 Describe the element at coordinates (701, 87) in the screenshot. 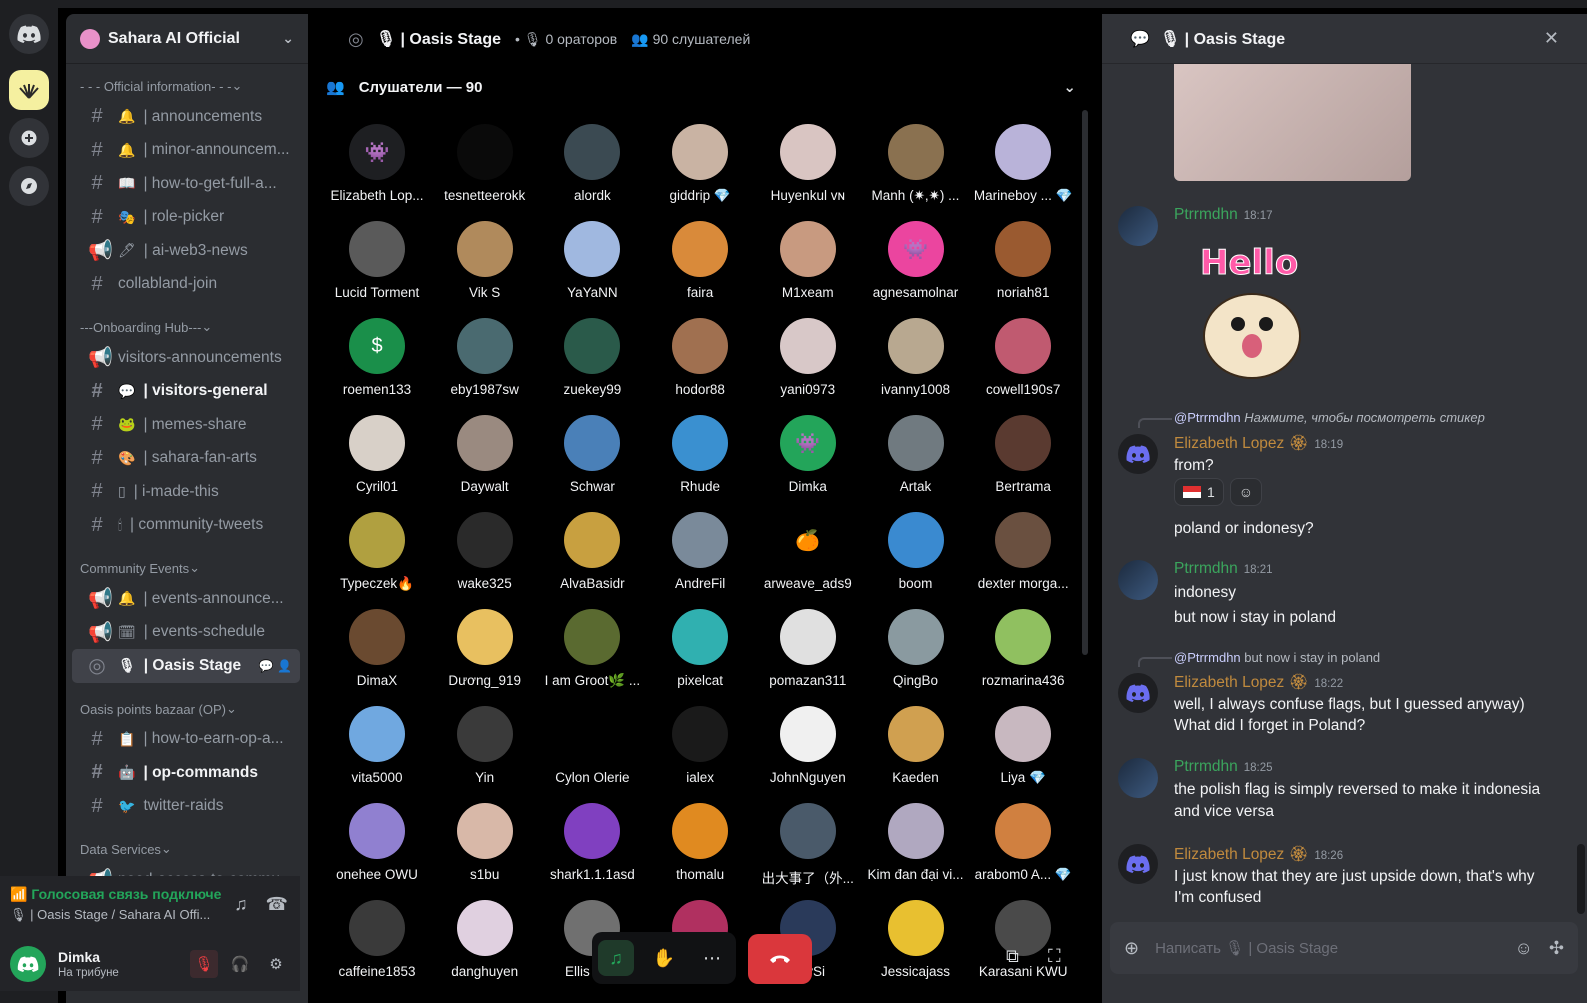

I see `listeners-section-header: 👥 Слушатели — 90 ⌄` at that location.